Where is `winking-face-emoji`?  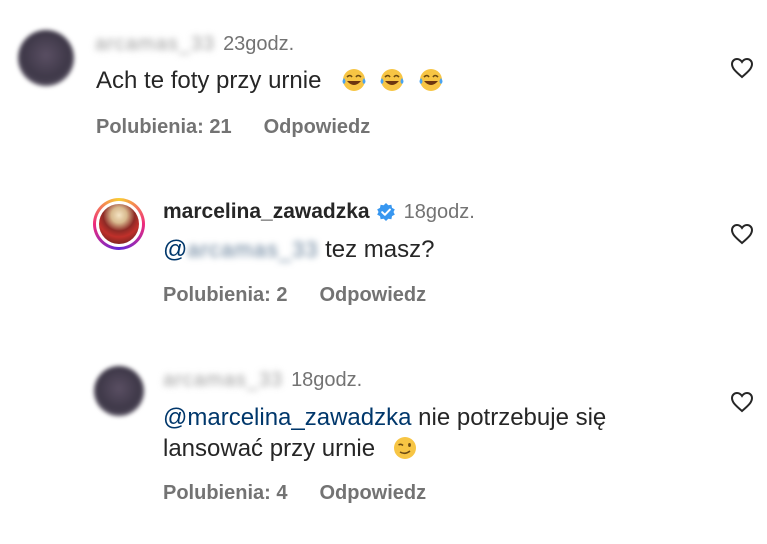 winking-face-emoji is located at coordinates (405, 448).